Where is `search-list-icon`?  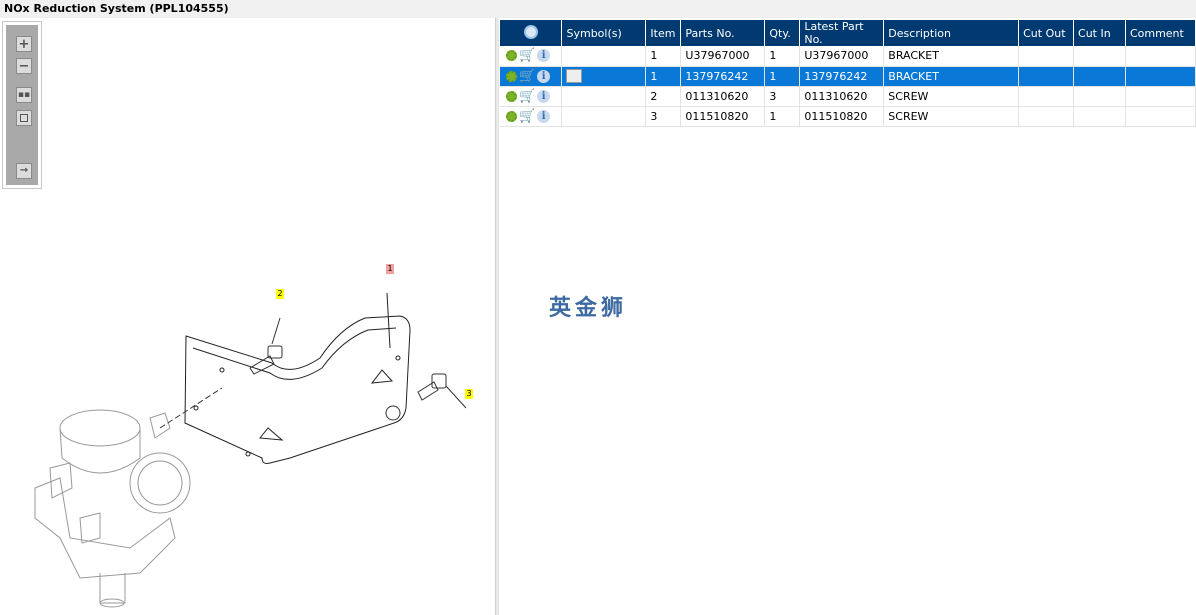
search-list-icon is located at coordinates (530, 31).